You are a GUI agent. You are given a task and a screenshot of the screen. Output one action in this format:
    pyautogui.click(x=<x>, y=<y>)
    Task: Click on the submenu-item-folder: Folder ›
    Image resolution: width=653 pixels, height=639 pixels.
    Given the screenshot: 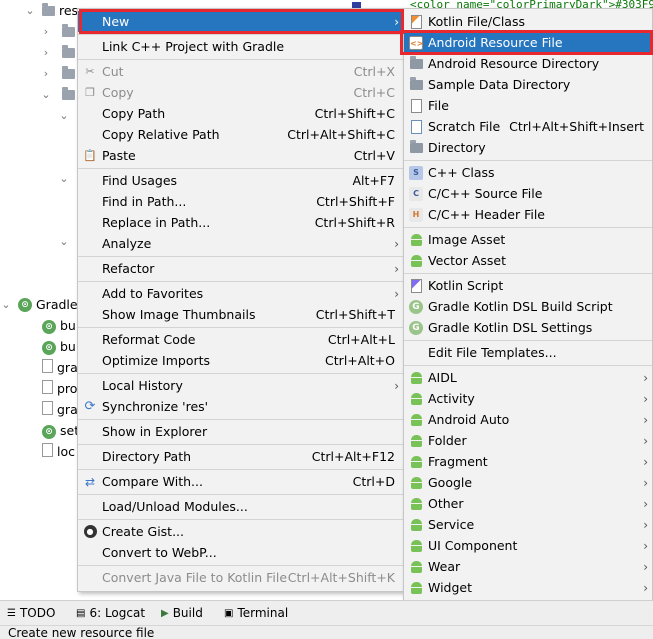 What is the action you would take?
    pyautogui.click(x=528, y=440)
    